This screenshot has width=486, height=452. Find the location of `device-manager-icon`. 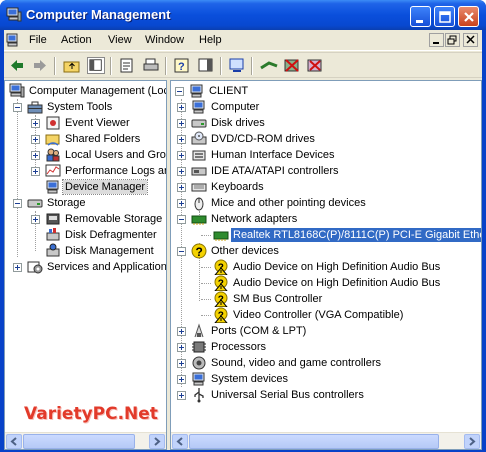

device-manager-icon is located at coordinates (52, 187).